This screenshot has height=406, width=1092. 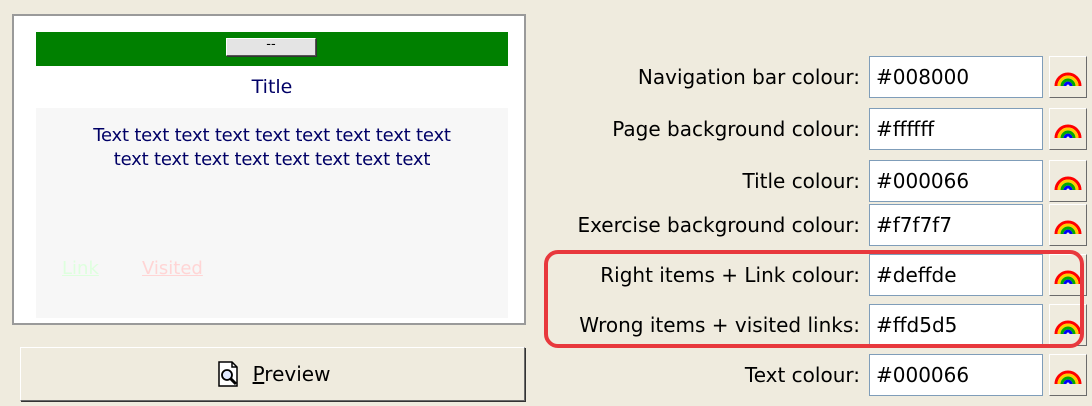 I want to click on colour-row-exercise-background: Exercise background colour: #f7f7f7, so click(x=816, y=225).